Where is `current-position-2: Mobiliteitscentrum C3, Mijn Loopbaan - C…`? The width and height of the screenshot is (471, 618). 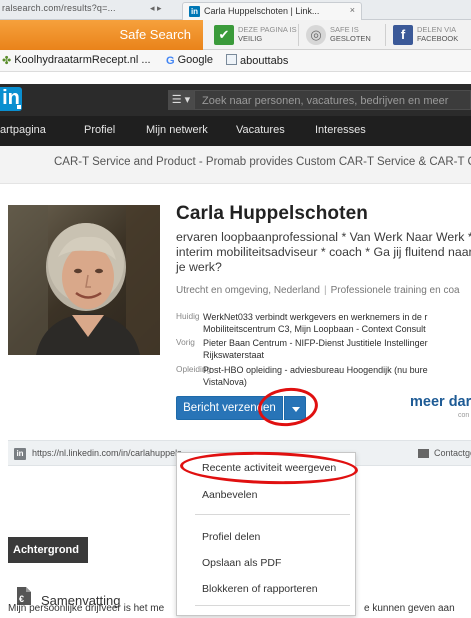
current-position-2: Mobiliteitscentrum C3, Mijn Loopbaan - C… is located at coordinates (315, 329).